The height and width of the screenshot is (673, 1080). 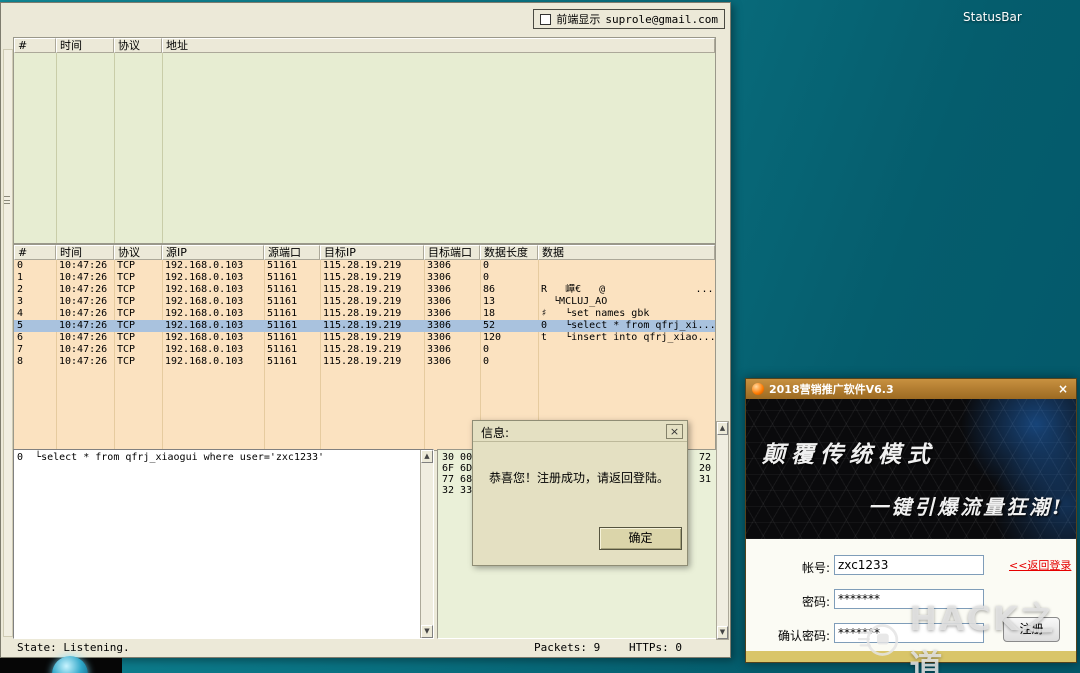 I want to click on column-header-src-ip: 源IP, so click(x=213, y=252).